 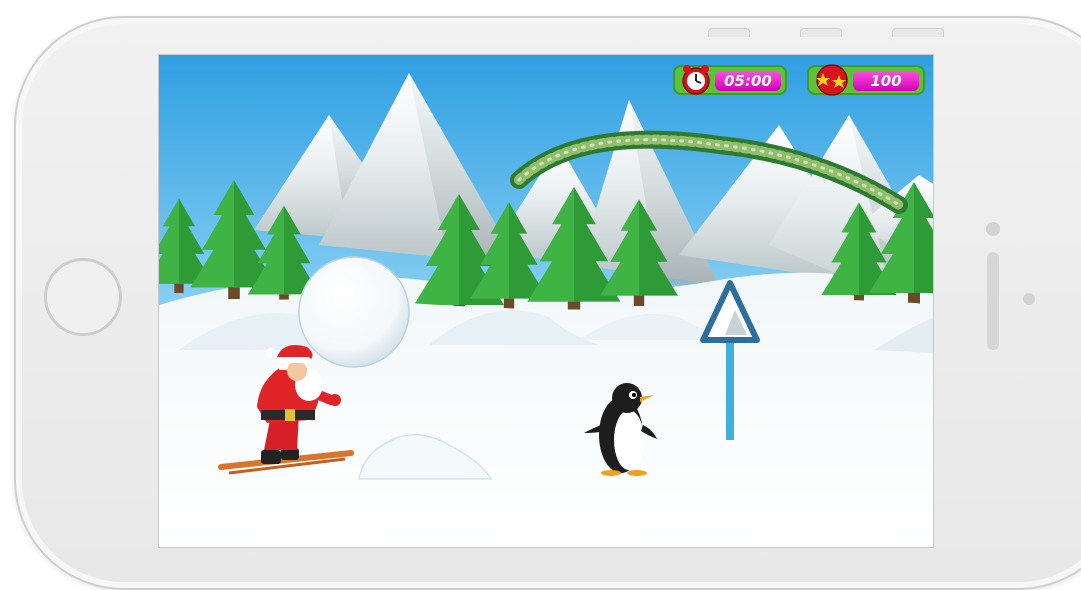 I want to click on volume-down-button, so click(x=729, y=32).